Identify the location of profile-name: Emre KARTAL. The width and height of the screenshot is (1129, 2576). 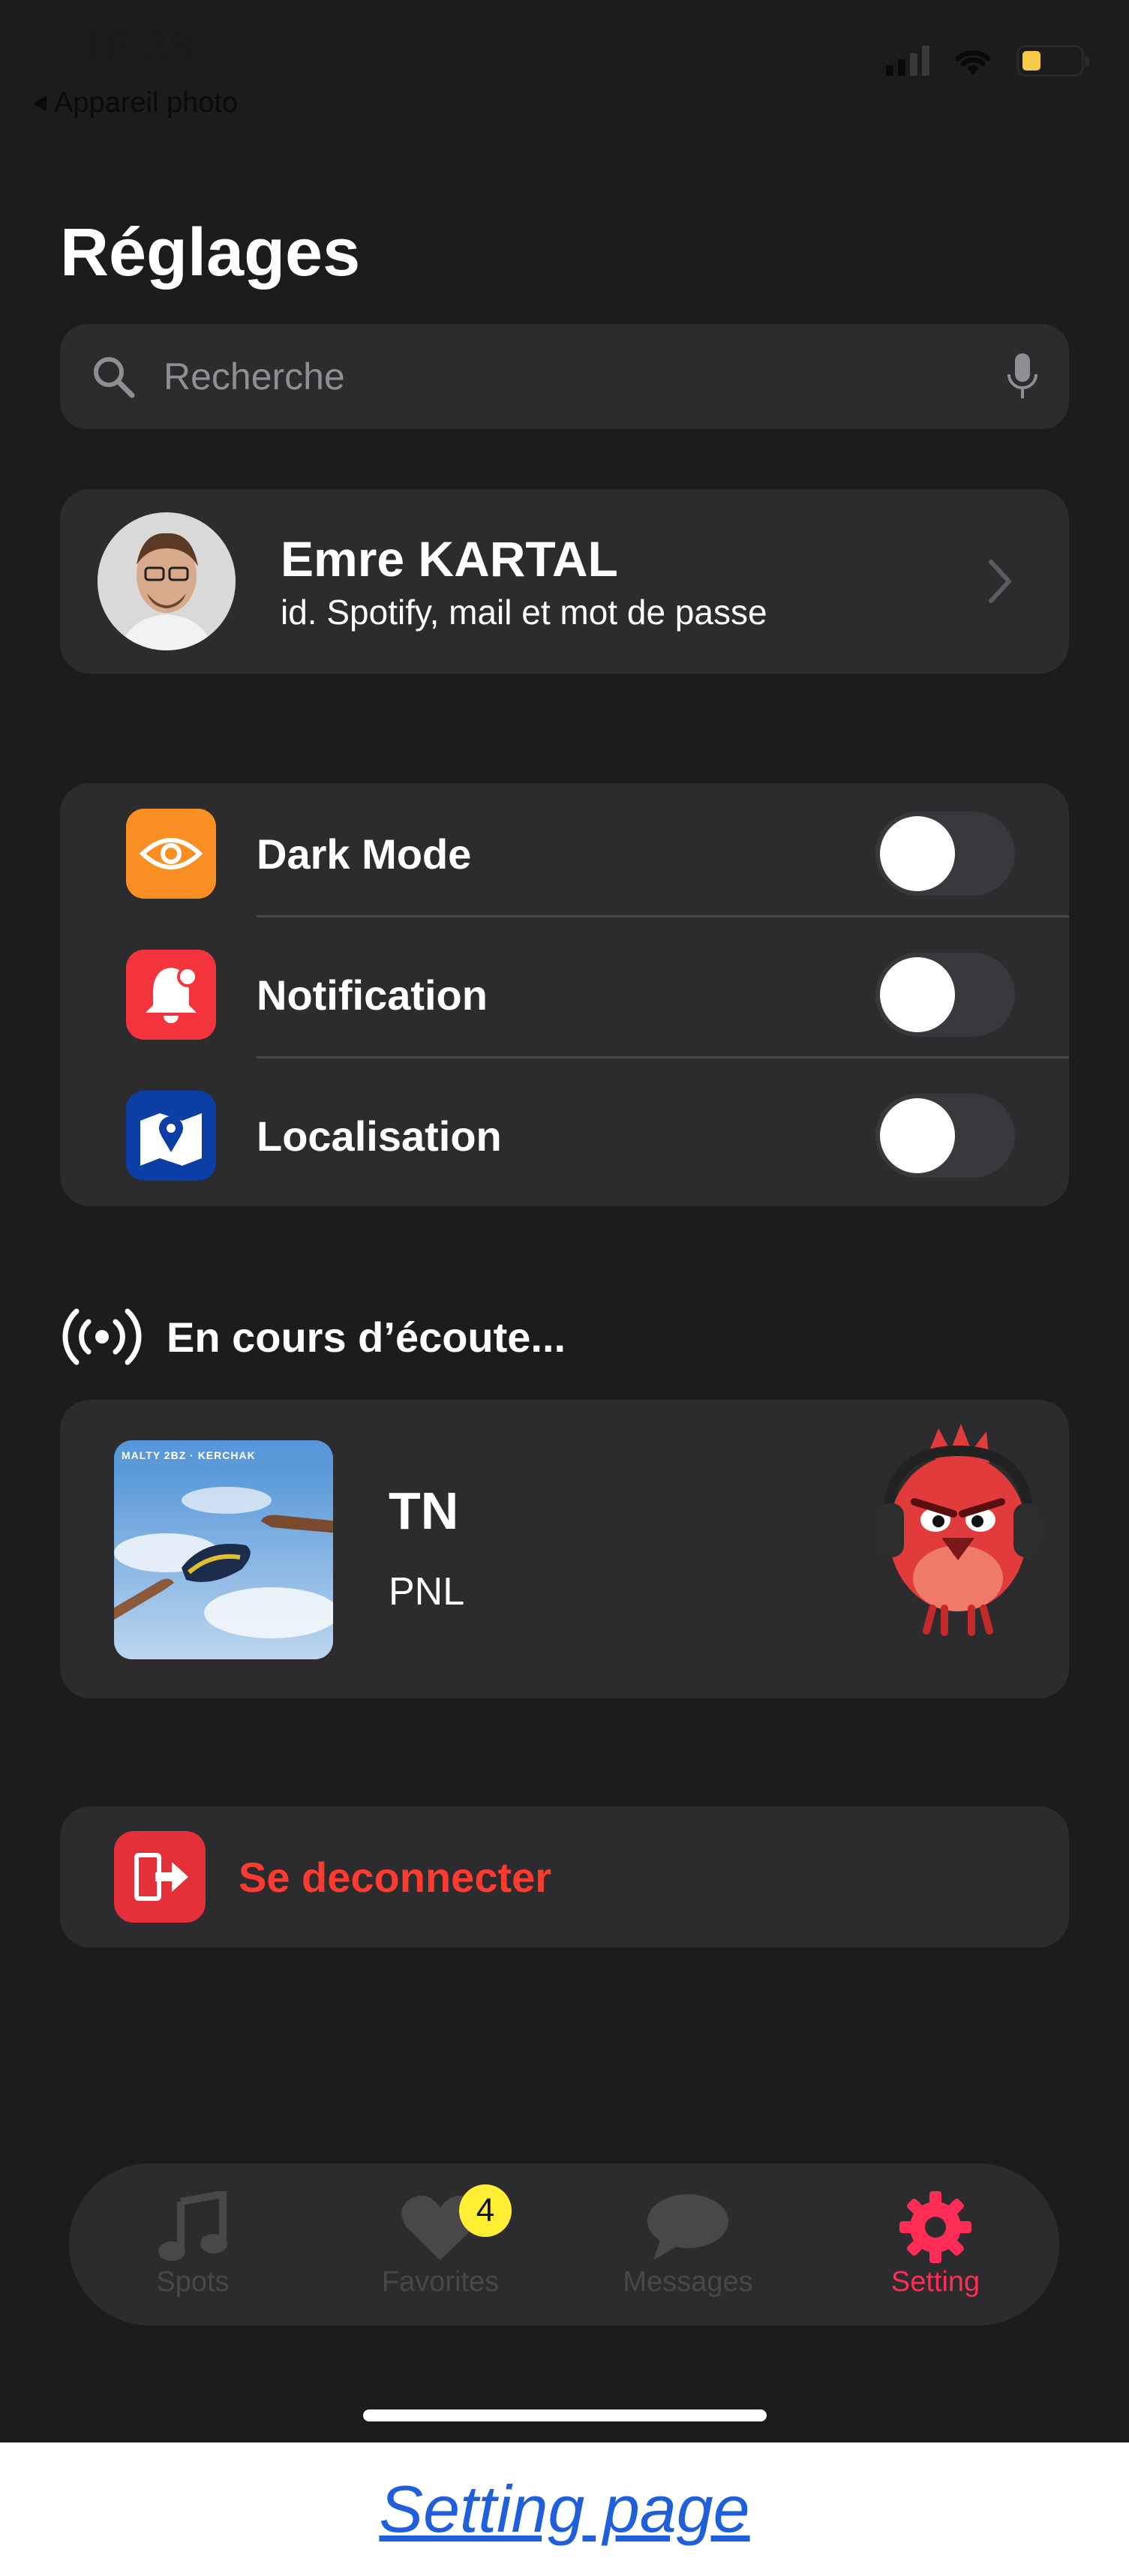
(449, 559).